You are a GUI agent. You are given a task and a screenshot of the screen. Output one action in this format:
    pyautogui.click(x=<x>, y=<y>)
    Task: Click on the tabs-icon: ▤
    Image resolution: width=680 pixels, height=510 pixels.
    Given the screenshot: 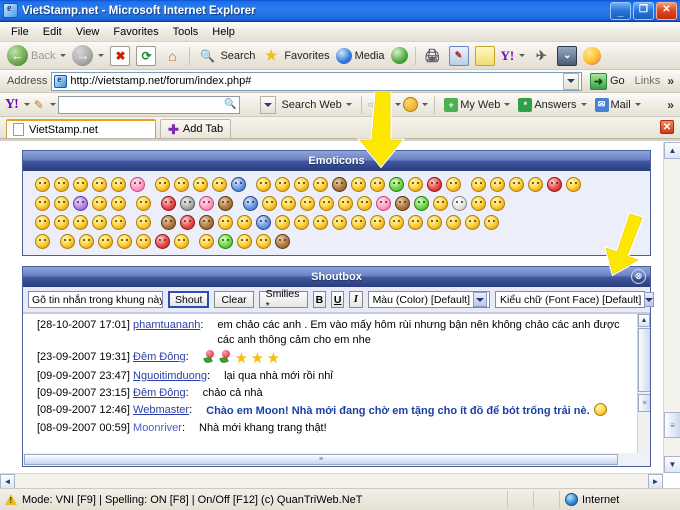 What is the action you would take?
    pyautogui.click(x=385, y=105)
    